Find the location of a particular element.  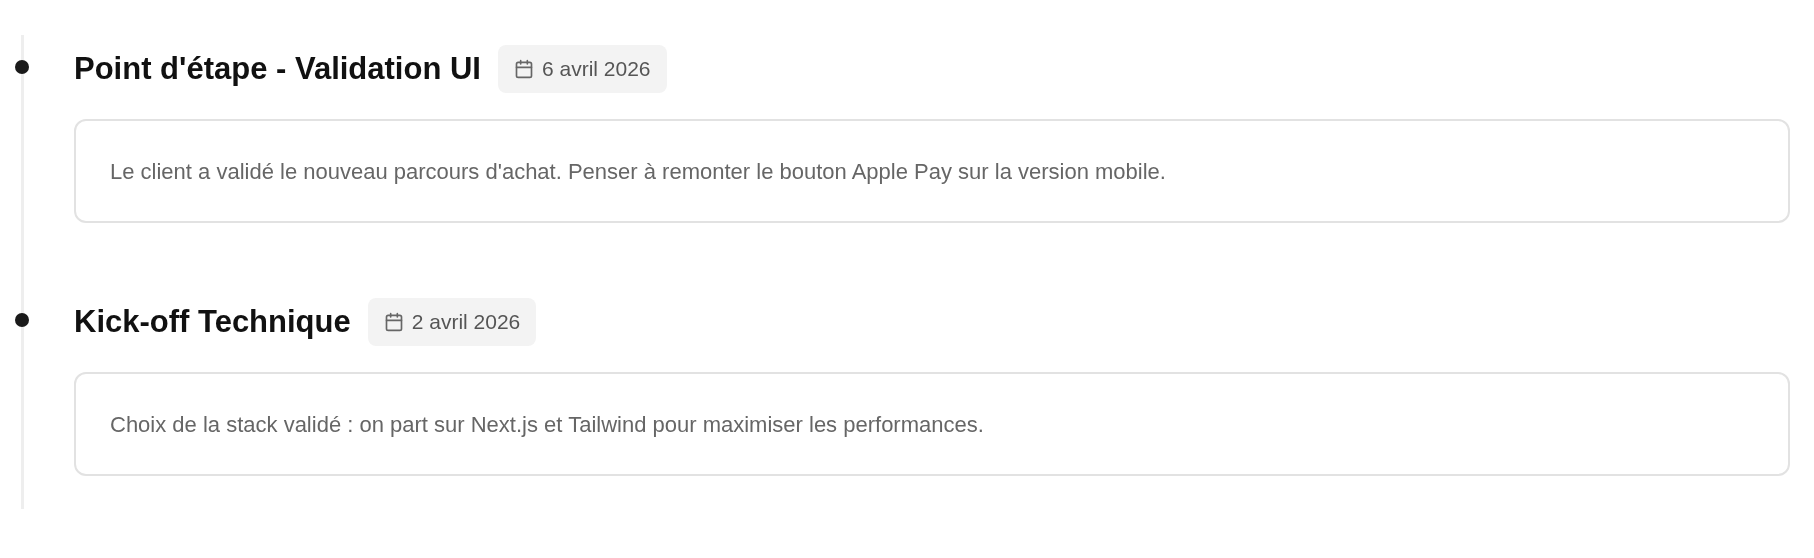

note-text: Le client a validé le nouveau parcours d'achat. Penser à remonter le bouton Apple Pay sur la version mobile. is located at coordinates (638, 171).